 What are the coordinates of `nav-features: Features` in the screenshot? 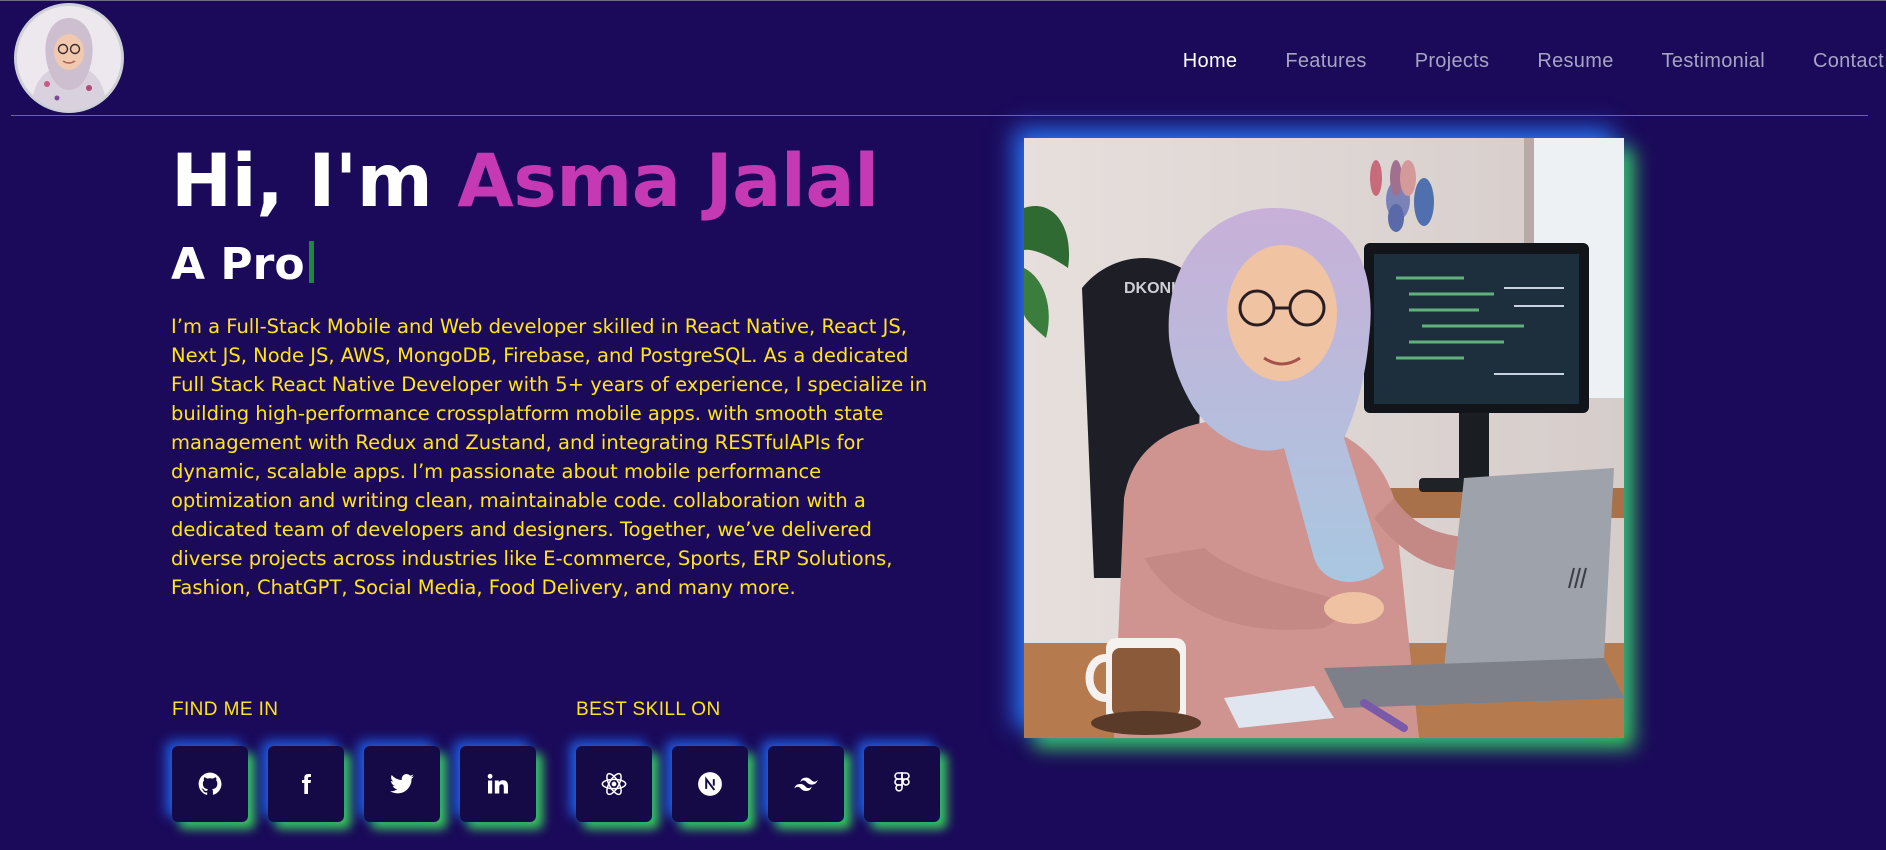 It's located at (1325, 61).